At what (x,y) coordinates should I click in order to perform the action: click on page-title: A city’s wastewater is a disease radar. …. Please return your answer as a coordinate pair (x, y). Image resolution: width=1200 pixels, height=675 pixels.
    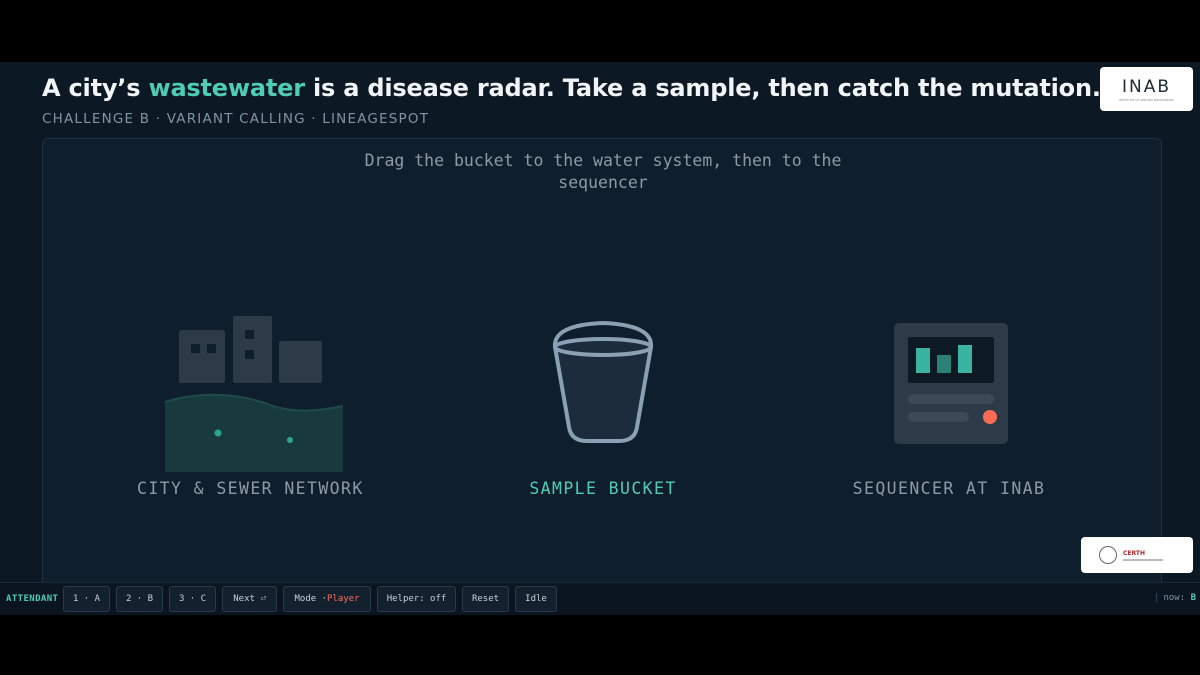
    Looking at the image, I should click on (571, 88).